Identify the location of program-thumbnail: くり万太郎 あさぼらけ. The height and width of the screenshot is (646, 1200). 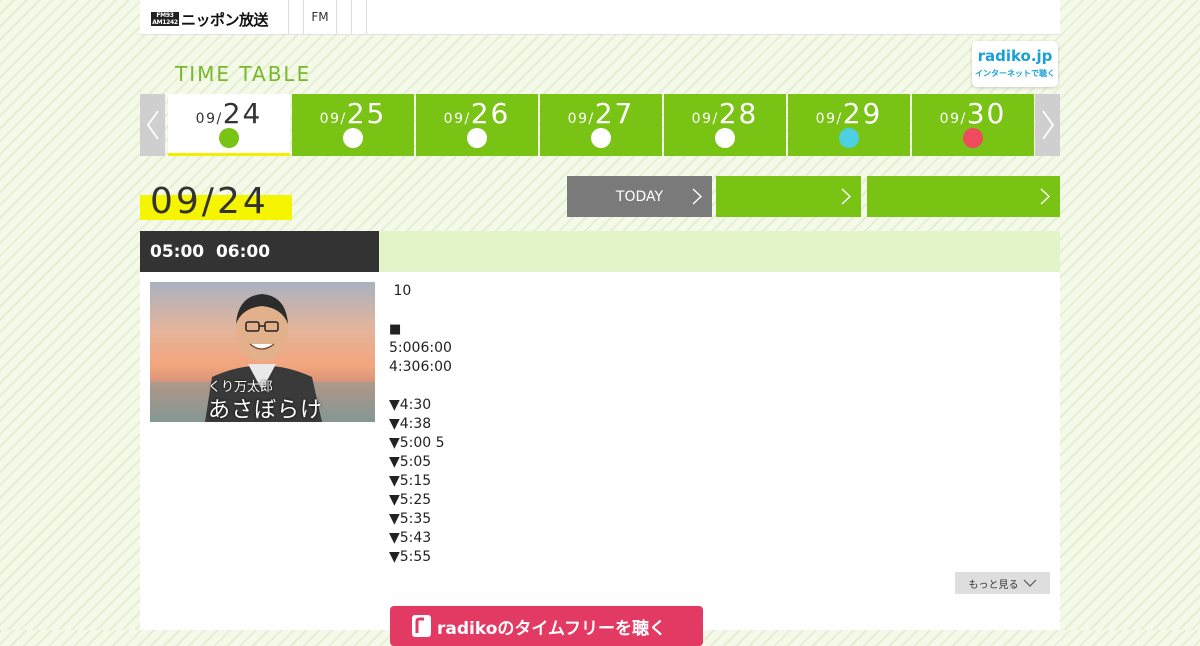
(262, 352).